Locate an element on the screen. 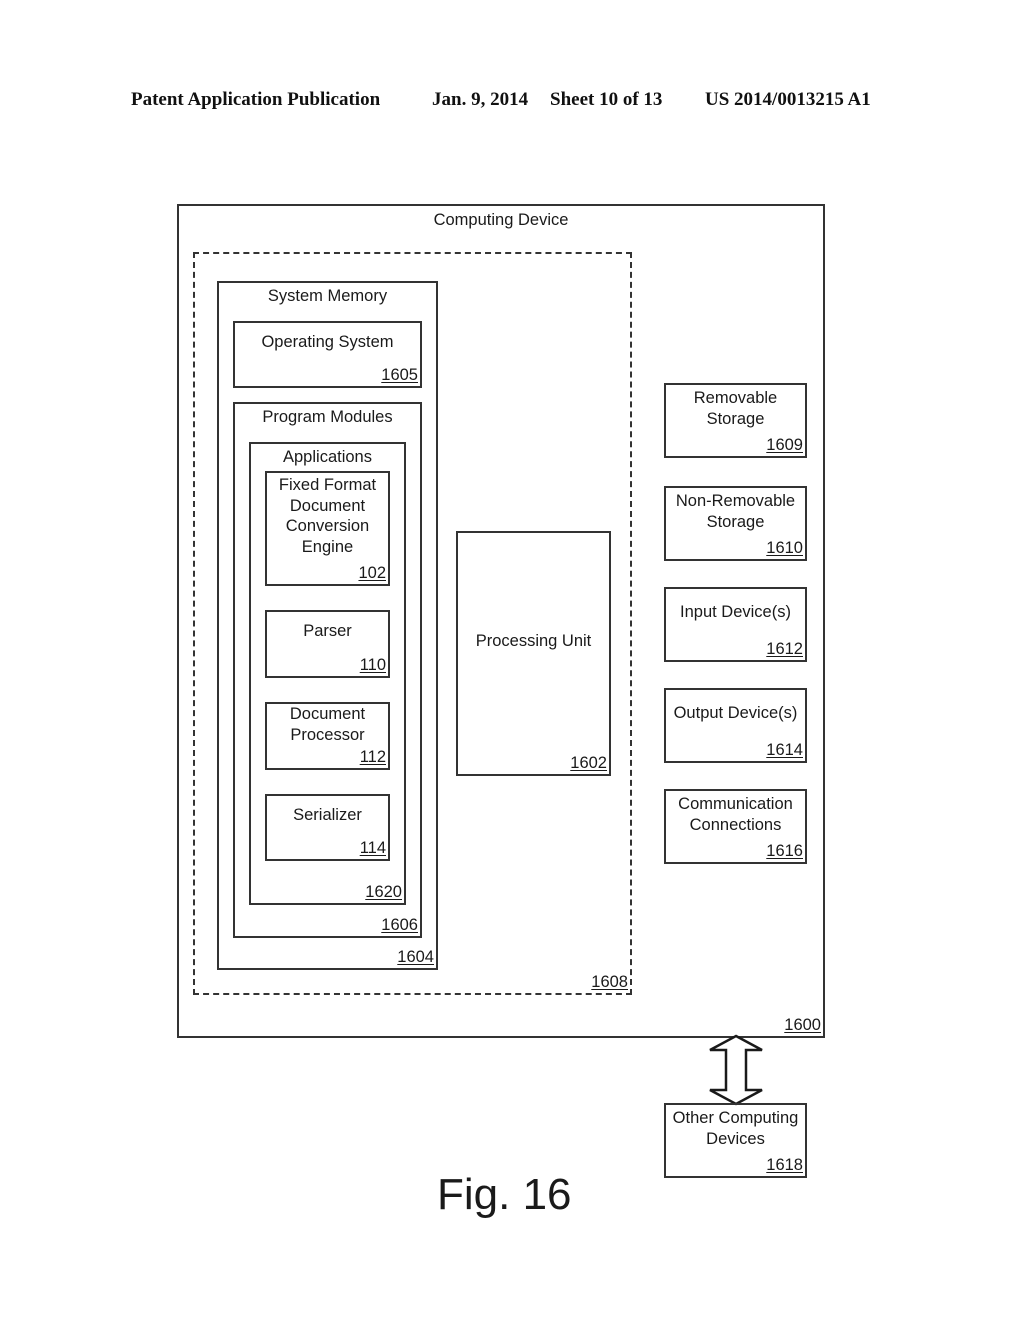  non-removable-storage-box: Non-Removable Storage 1610 is located at coordinates (735, 523).